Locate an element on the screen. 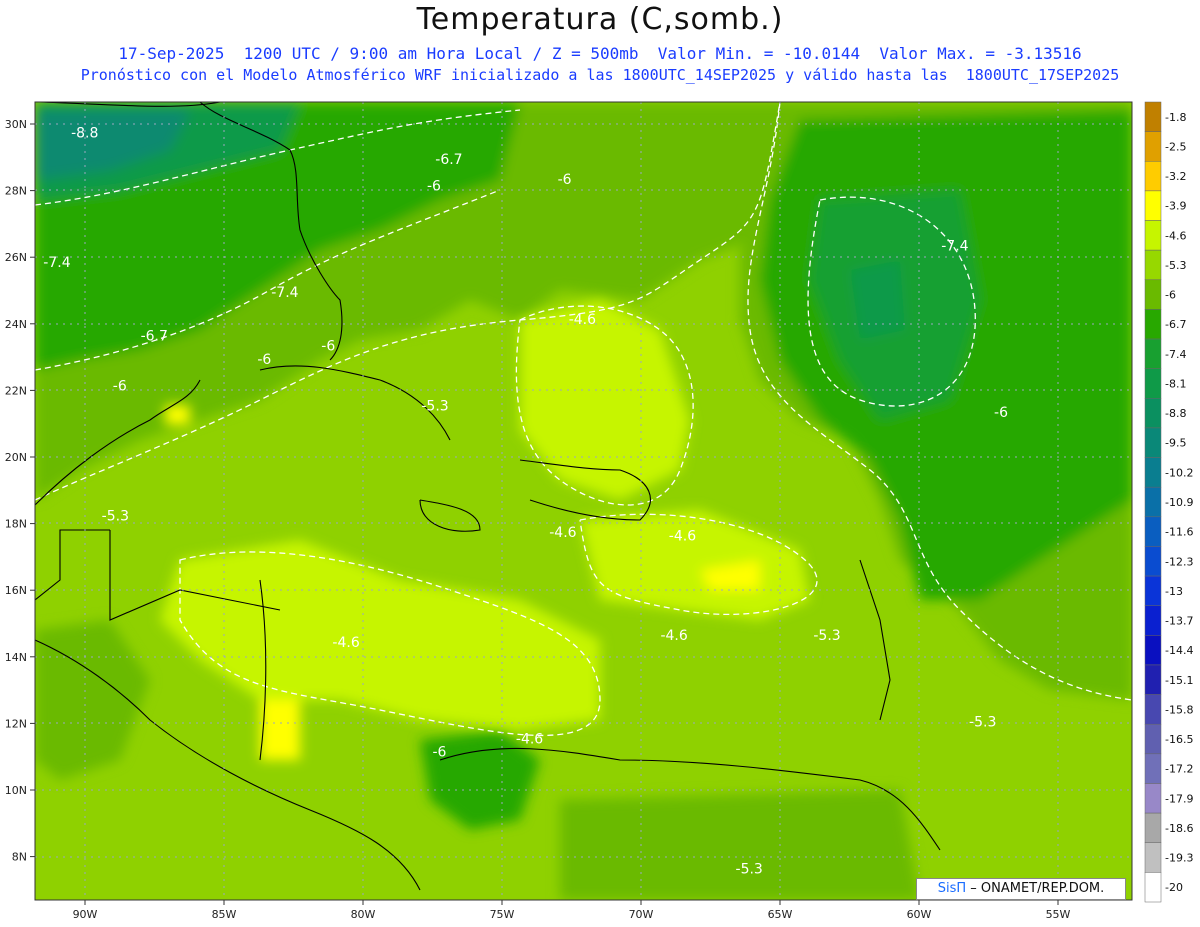  field-zone-6-sa is located at coordinates (740, 845).